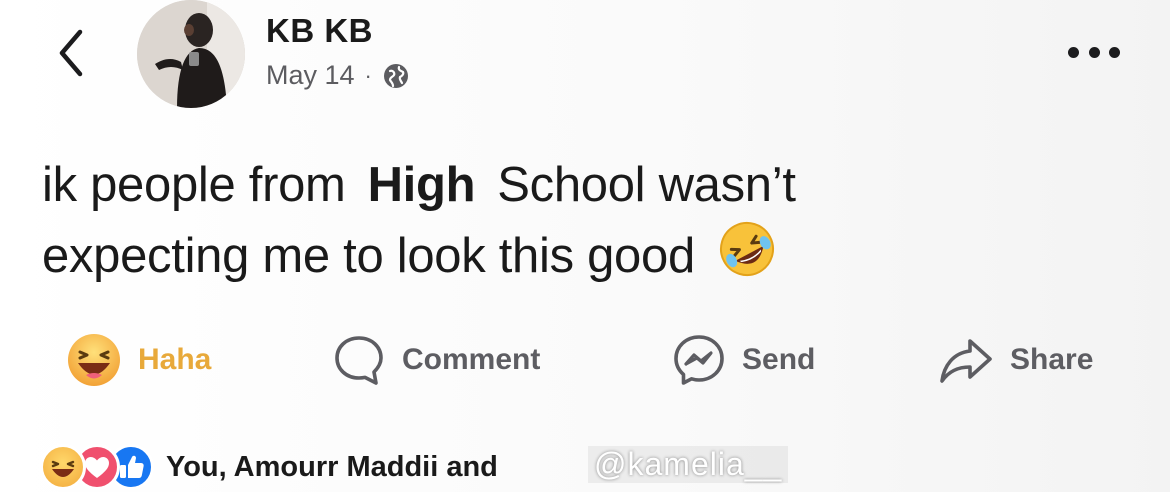 This screenshot has width=1170, height=492. Describe the element at coordinates (332, 467) in the screenshot. I see `reactors-text: You, Amourr Maddii and` at that location.